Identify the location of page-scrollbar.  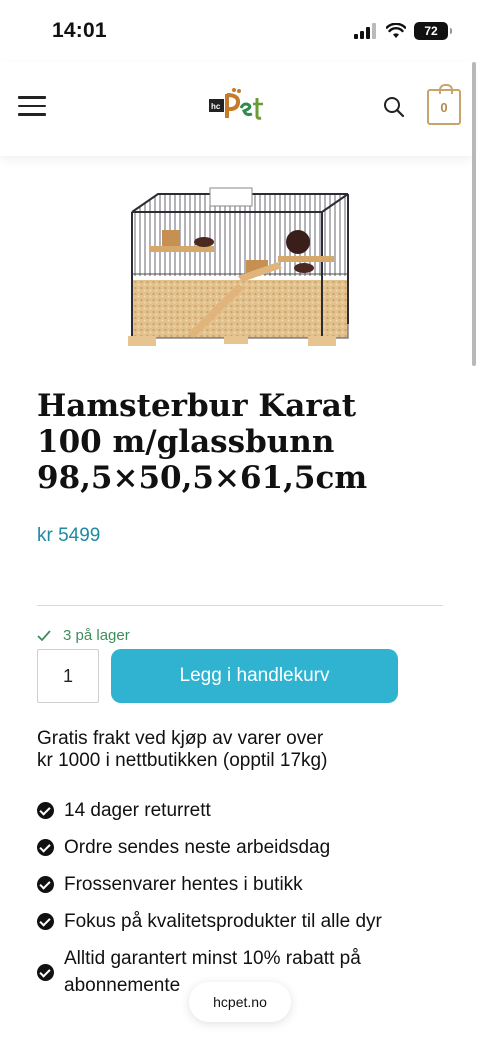
(474, 214).